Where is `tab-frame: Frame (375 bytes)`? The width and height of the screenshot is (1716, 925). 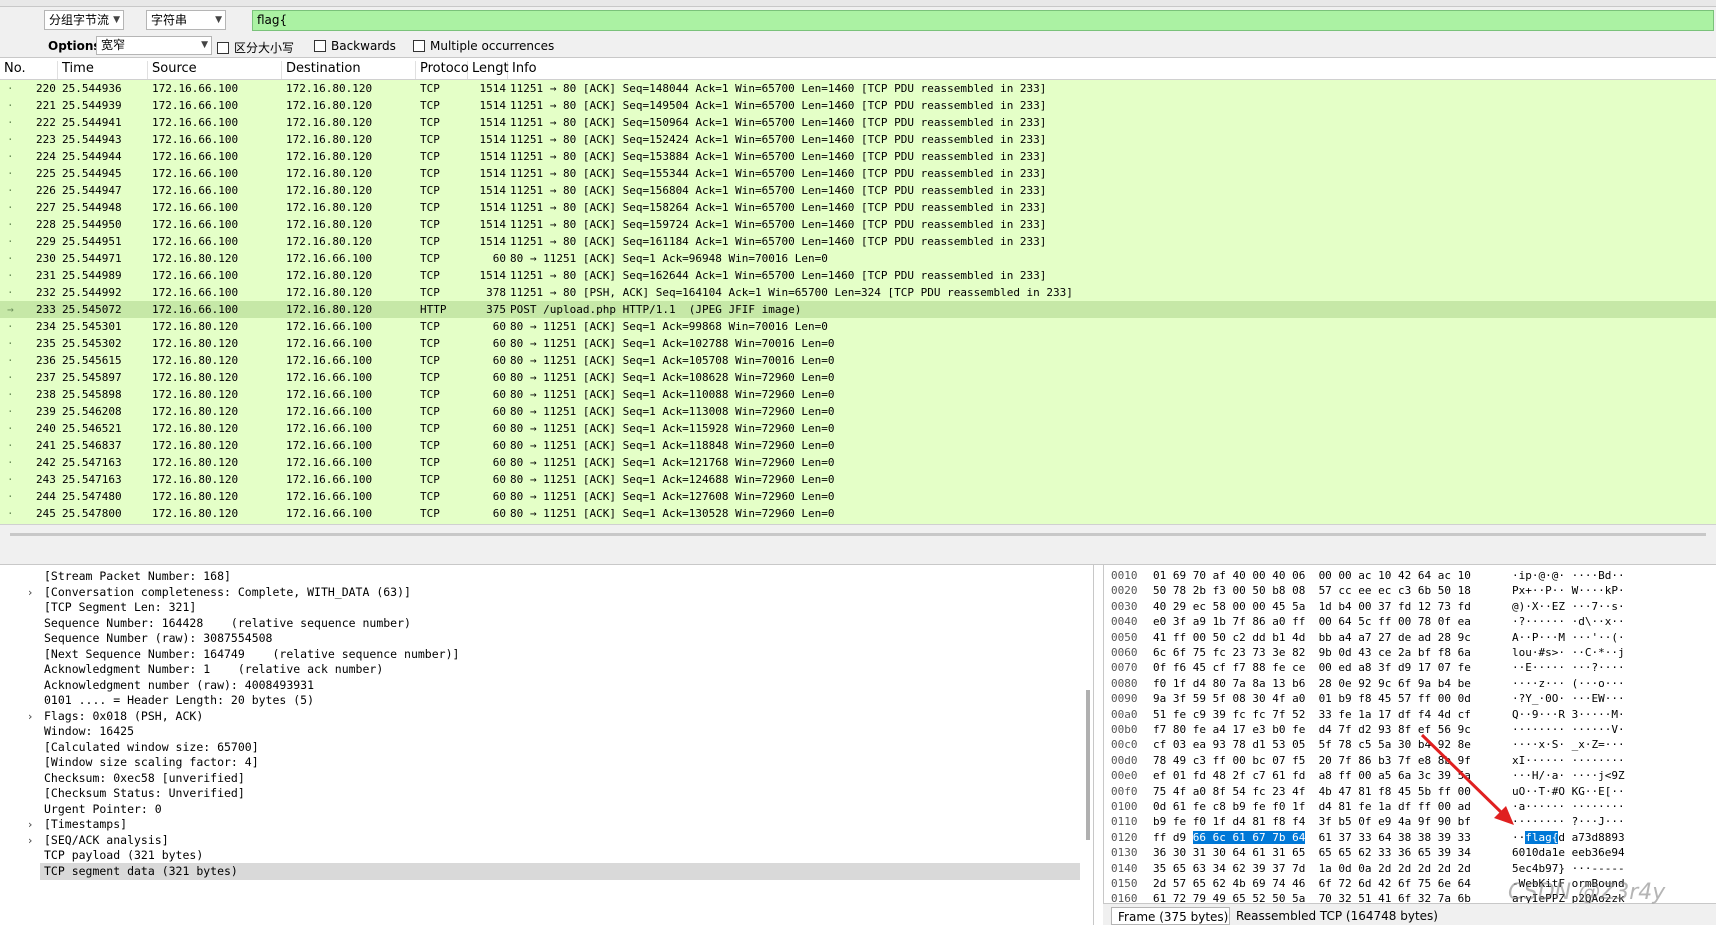
tab-frame: Frame (375 bytes) is located at coordinates (1173, 916).